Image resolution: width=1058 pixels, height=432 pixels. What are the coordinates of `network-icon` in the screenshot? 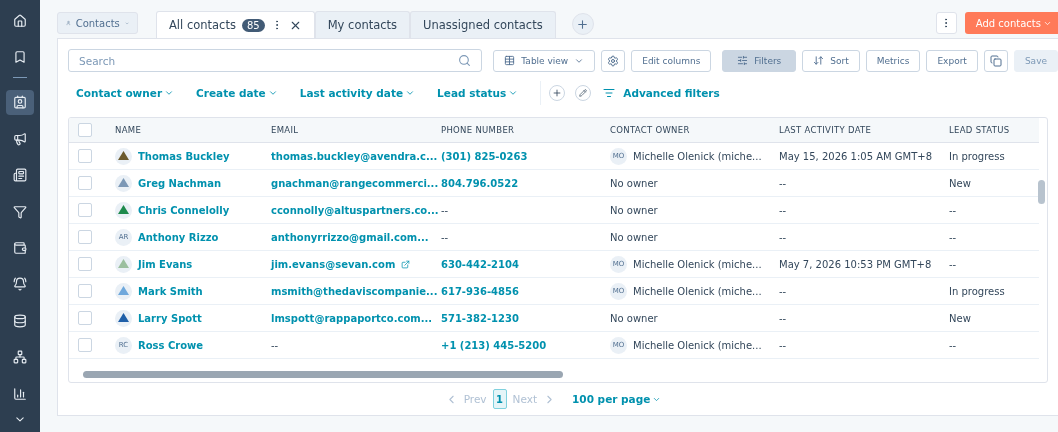 It's located at (20, 357).